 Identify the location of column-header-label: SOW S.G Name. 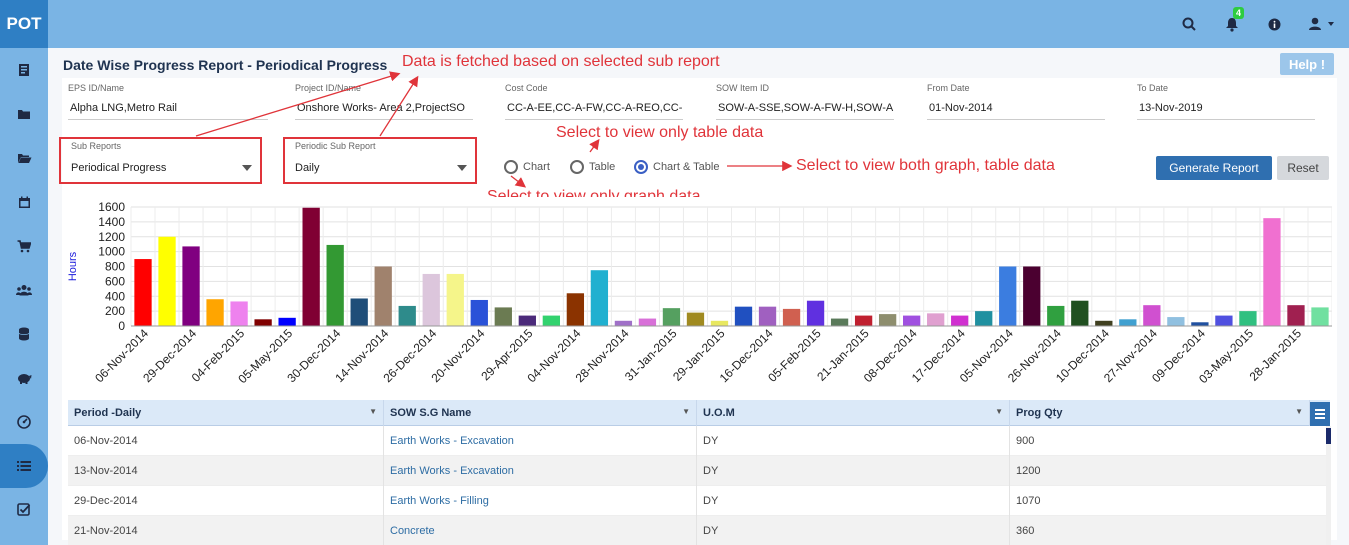
(431, 413).